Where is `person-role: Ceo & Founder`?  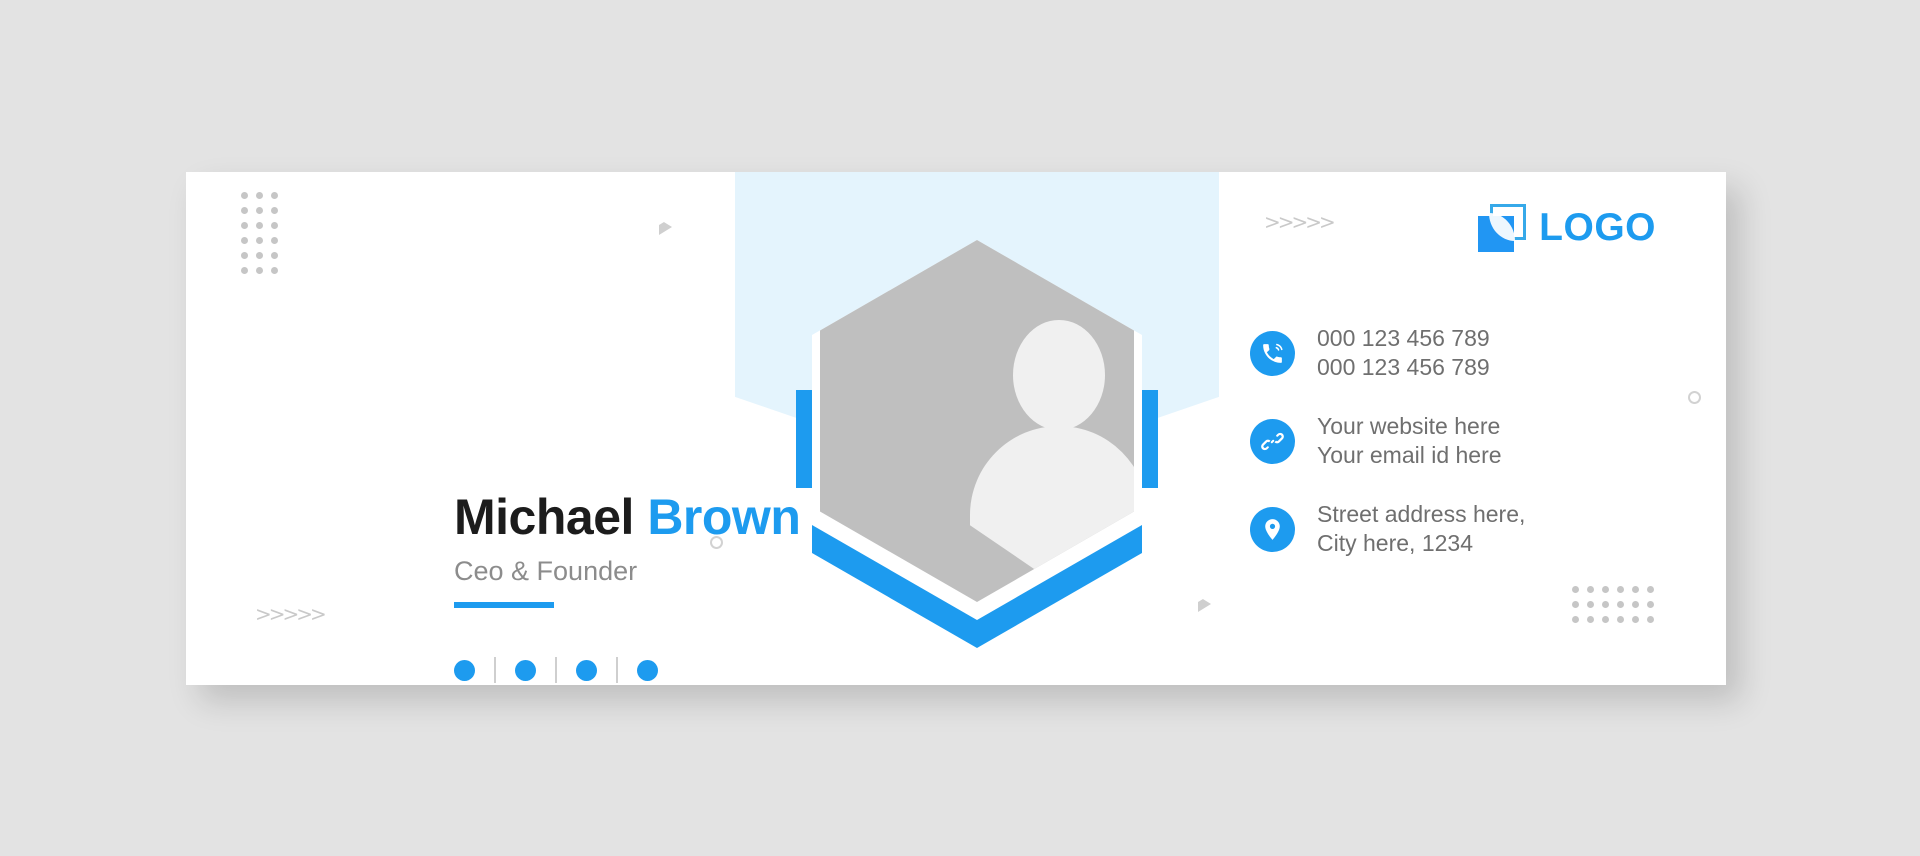
person-role: Ceo & Founder is located at coordinates (546, 571).